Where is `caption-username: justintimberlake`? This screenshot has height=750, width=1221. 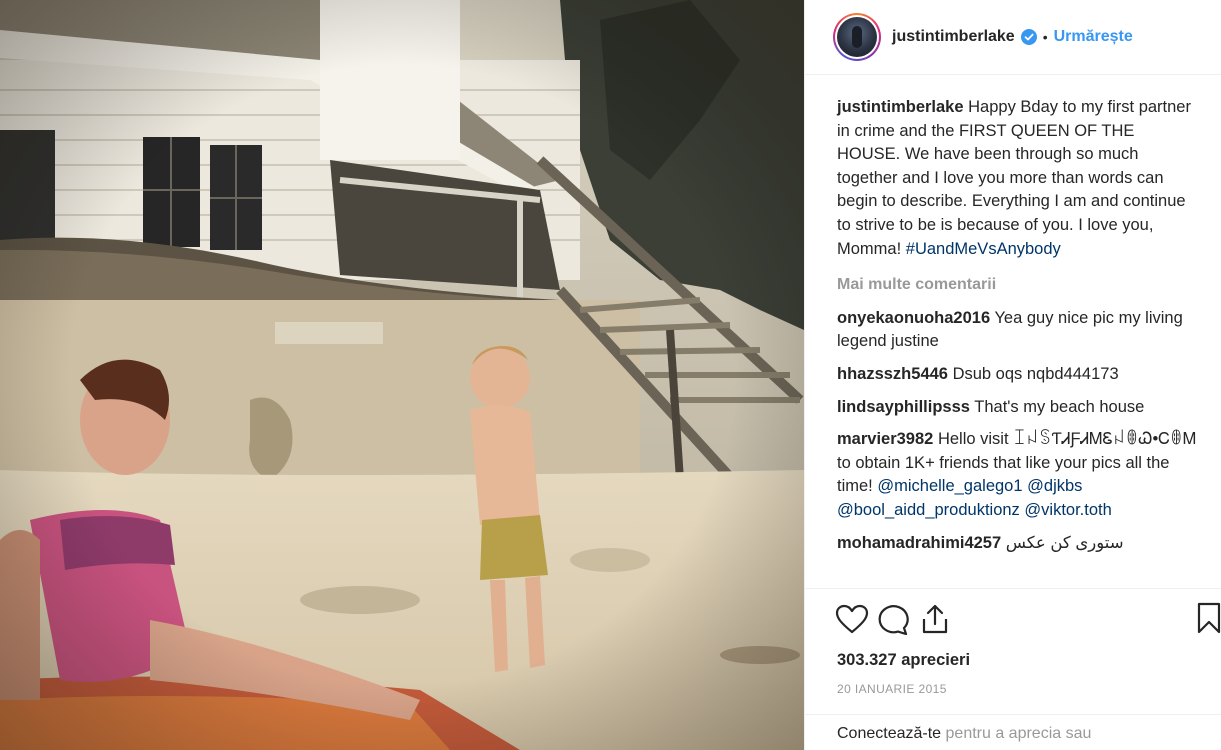 caption-username: justintimberlake is located at coordinates (900, 107).